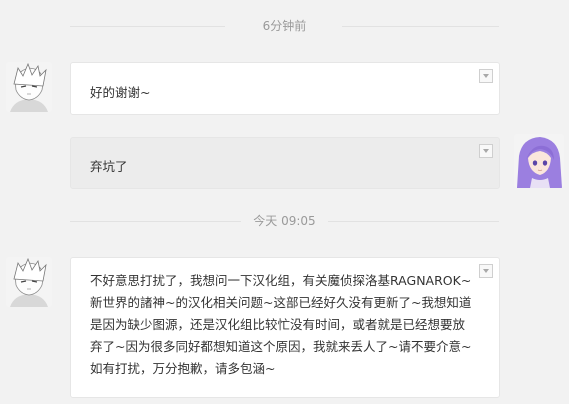 The height and width of the screenshot is (404, 569). I want to click on message-text: 好的谢谢~, so click(120, 92).